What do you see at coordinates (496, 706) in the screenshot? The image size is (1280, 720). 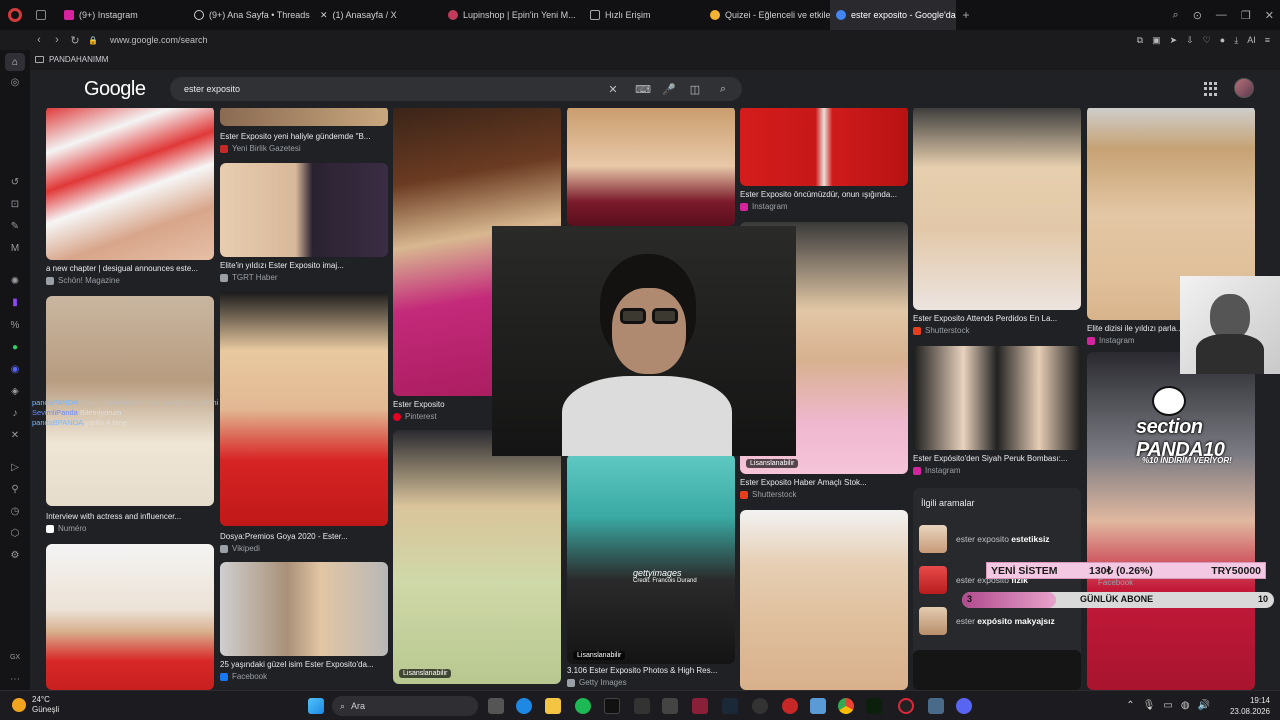 I see `task-view-icon` at bounding box center [496, 706].